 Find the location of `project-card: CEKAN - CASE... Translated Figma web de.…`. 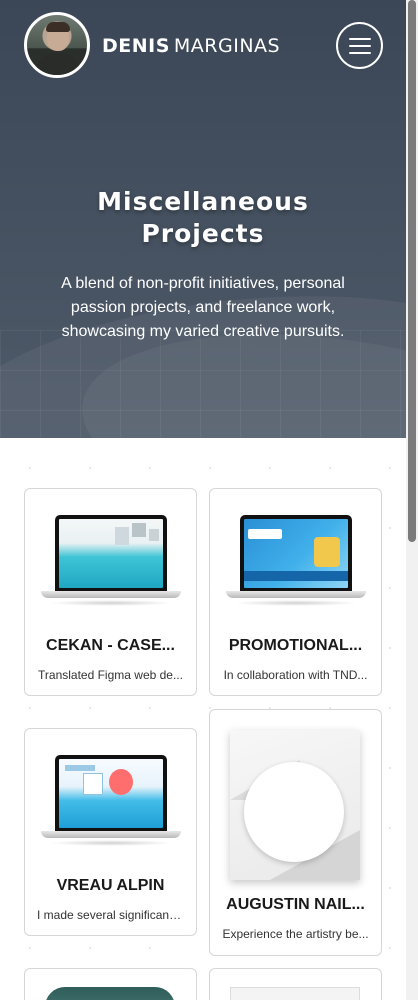

project-card: CEKAN - CASE... Translated Figma web de.… is located at coordinates (110, 592).